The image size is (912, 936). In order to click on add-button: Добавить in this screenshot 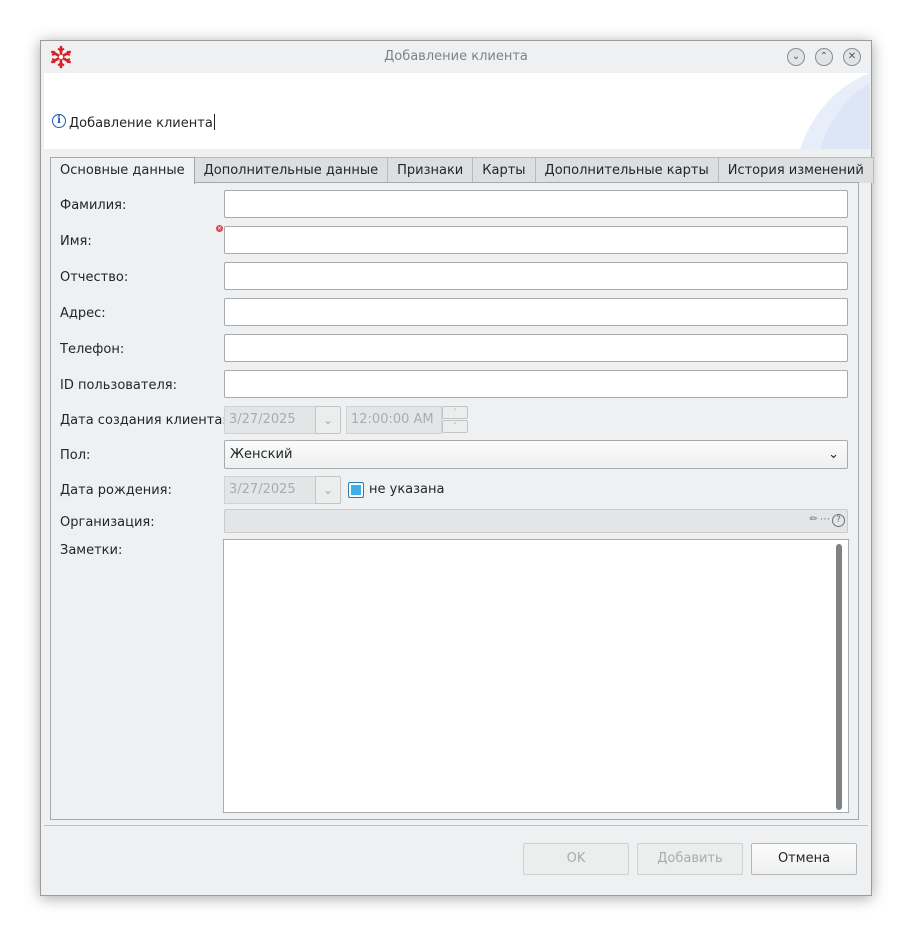, I will do `click(690, 859)`.